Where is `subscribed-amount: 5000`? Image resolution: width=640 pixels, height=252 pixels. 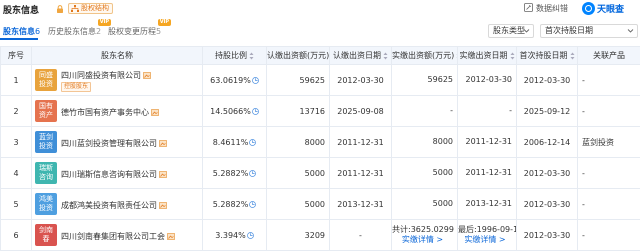
subscribed-amount: 5000 is located at coordinates (298, 204).